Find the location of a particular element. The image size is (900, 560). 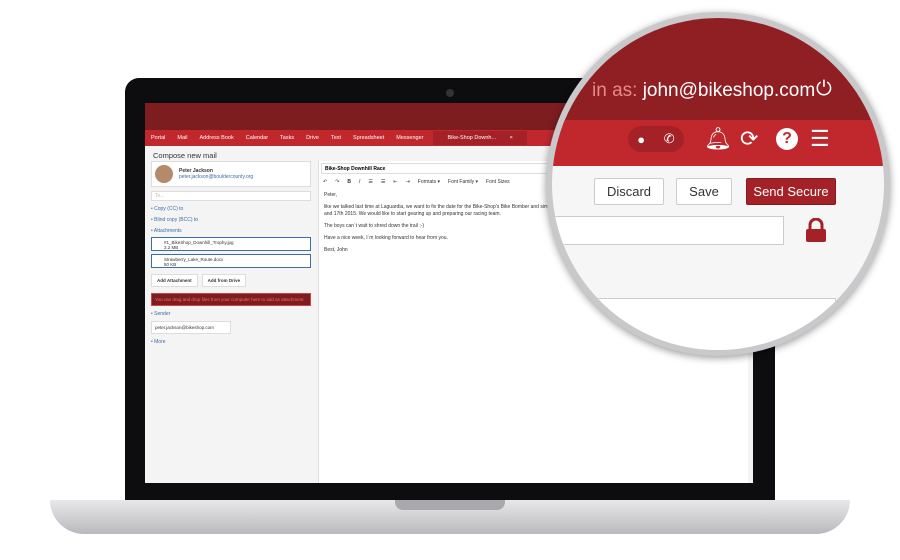

tab-compose: Bike-Shop Downh... × is located at coordinates (480, 138).